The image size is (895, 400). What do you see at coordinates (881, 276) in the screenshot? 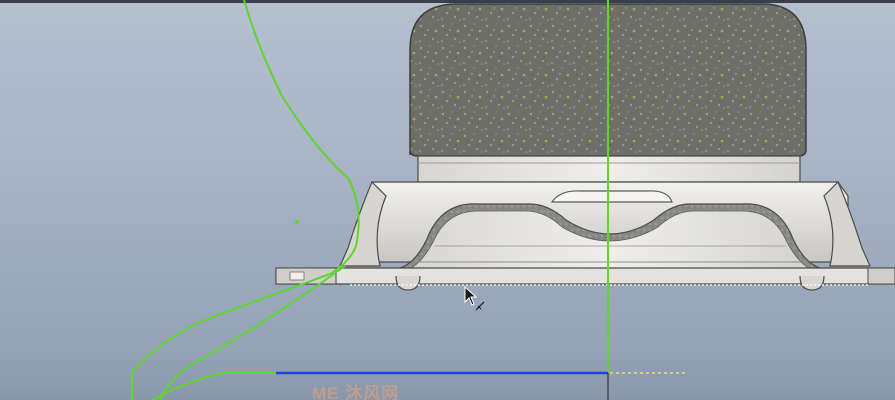
I see `base-right-tab` at bounding box center [881, 276].